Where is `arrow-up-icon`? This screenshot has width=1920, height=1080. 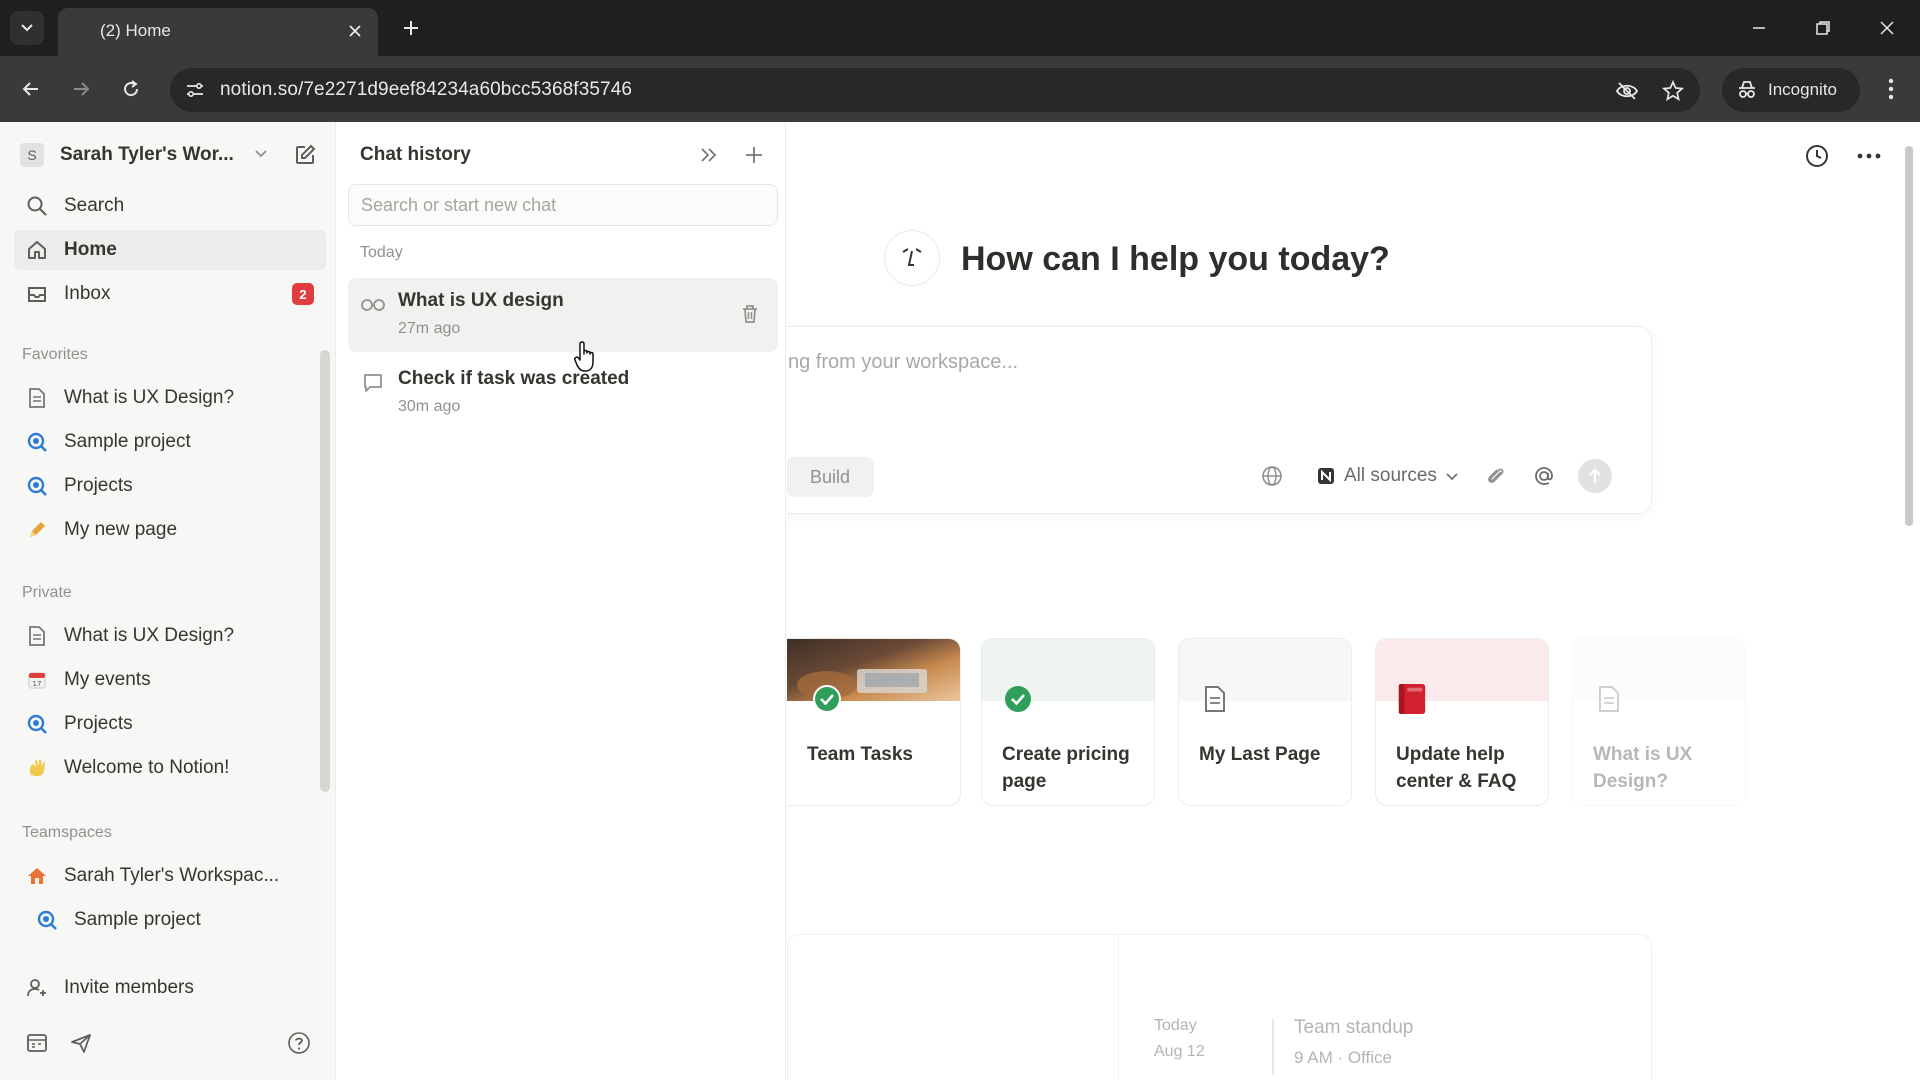 arrow-up-icon is located at coordinates (1595, 475).